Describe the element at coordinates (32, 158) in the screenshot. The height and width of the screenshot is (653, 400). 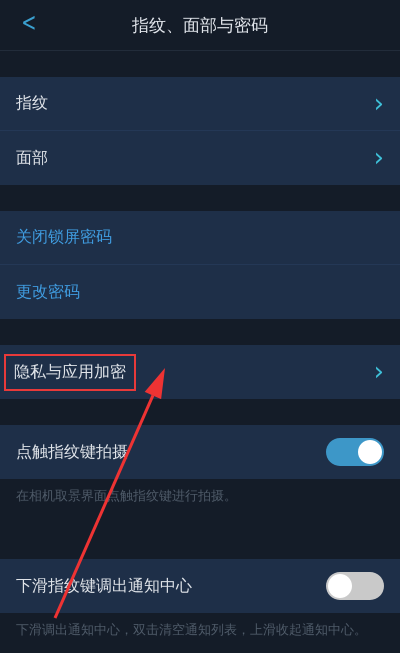
I see `row-label: 面部` at that location.